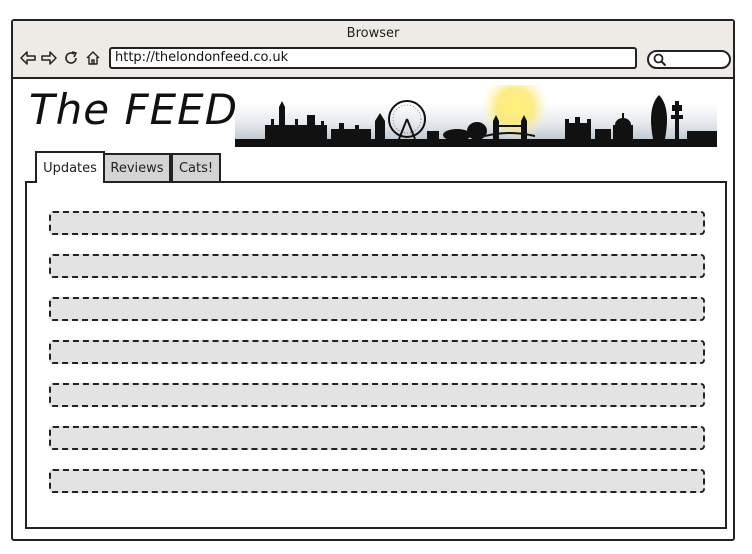 The image size is (752, 554). Describe the element at coordinates (196, 167) in the screenshot. I see `tab-cats: Cats!` at that location.